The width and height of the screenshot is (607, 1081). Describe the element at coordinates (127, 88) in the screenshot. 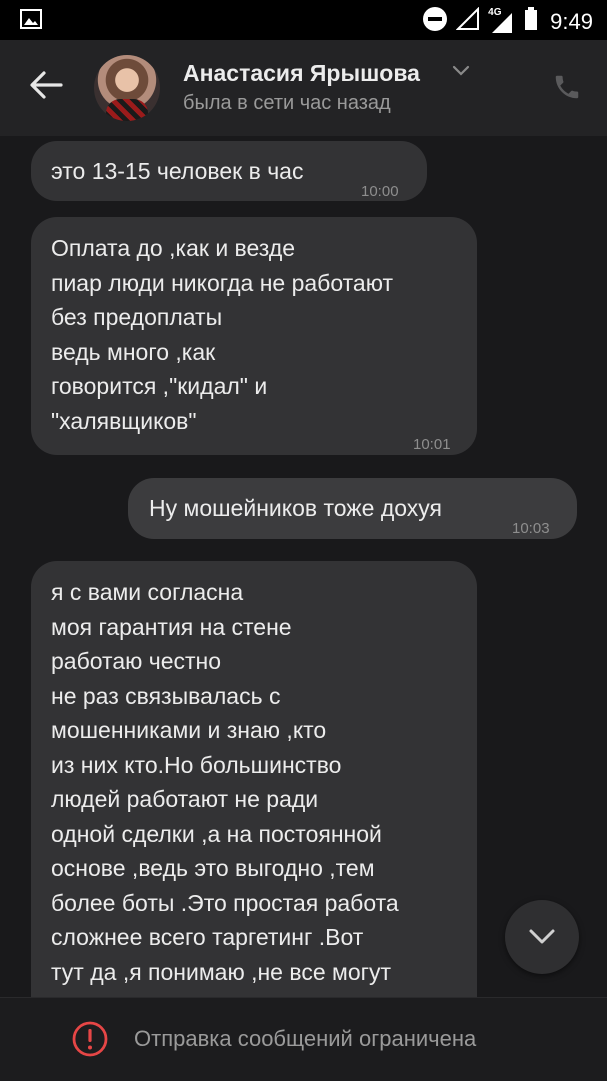

I see `avatar` at that location.